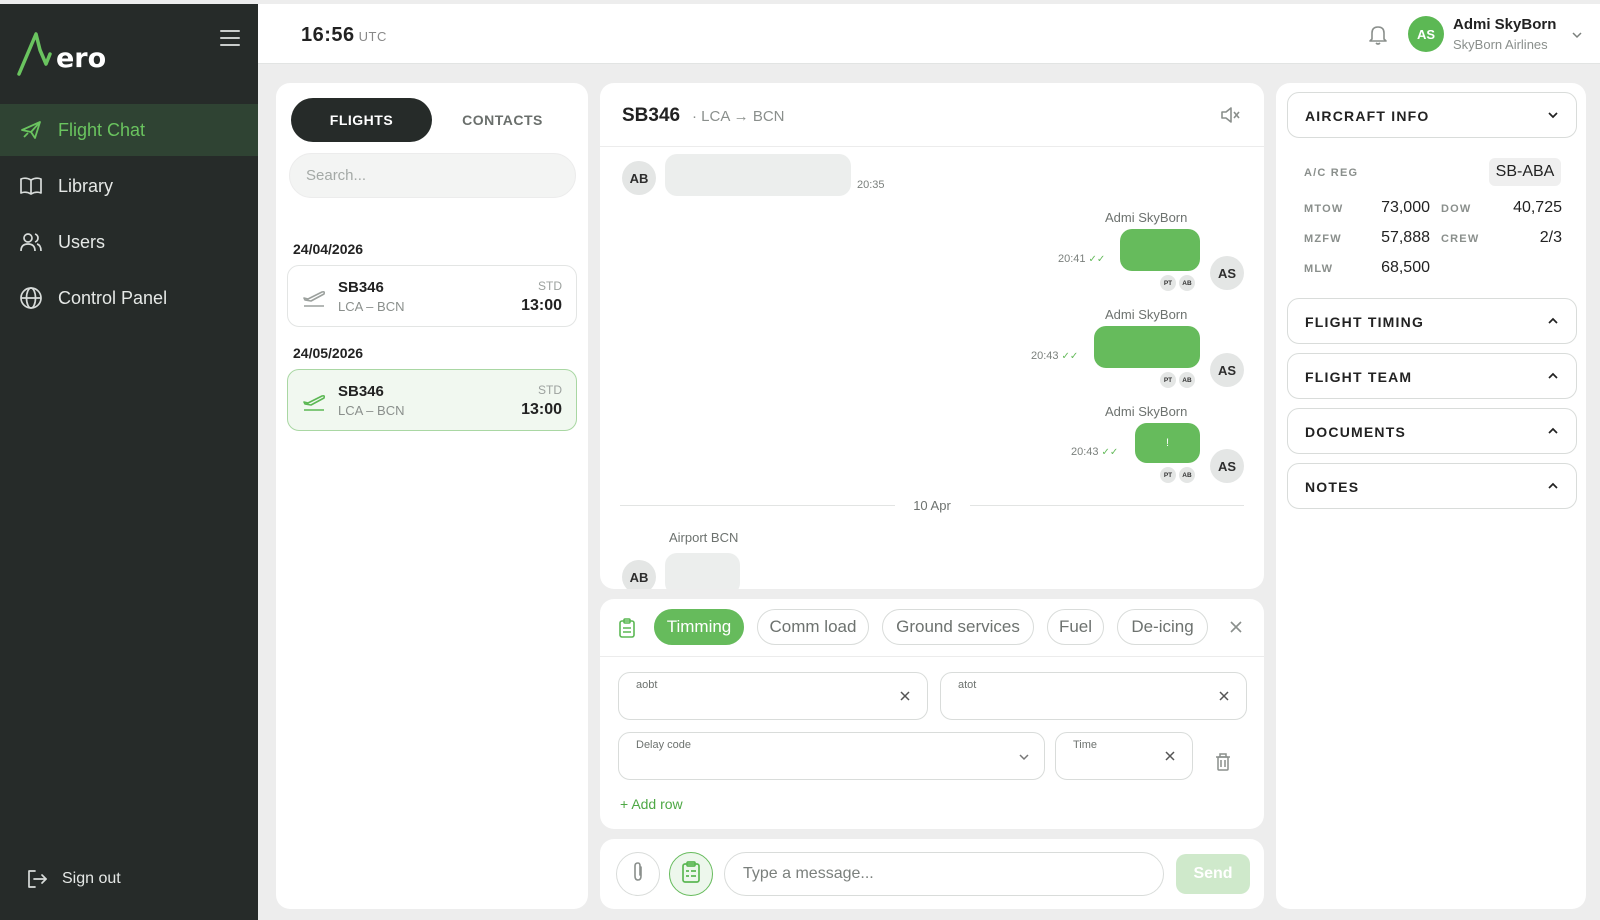  I want to click on sidebar-item-library: Library, so click(129, 186).